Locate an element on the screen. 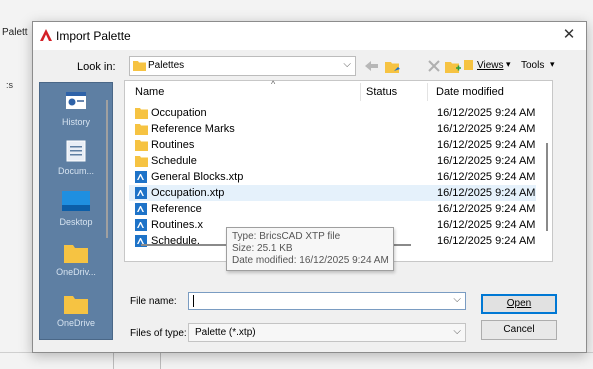  up-folder-icon is located at coordinates (393, 66).